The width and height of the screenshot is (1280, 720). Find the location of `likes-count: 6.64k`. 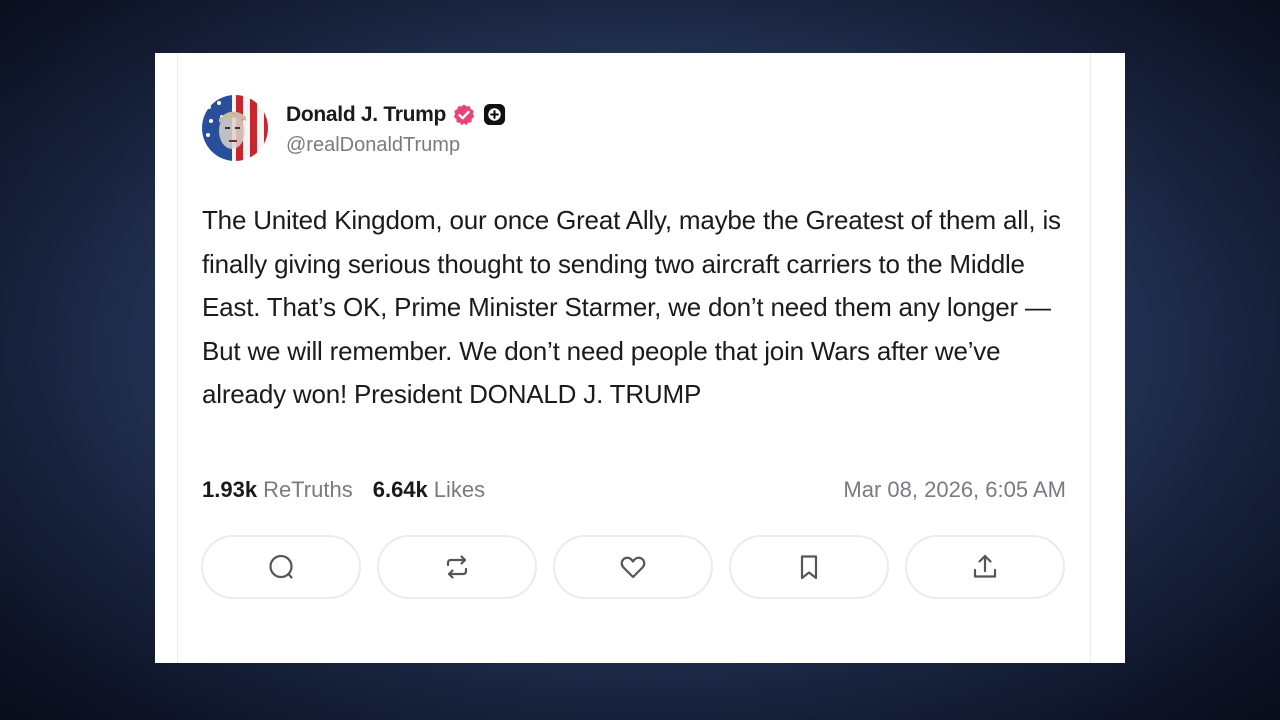

likes-count: 6.64k is located at coordinates (400, 490).